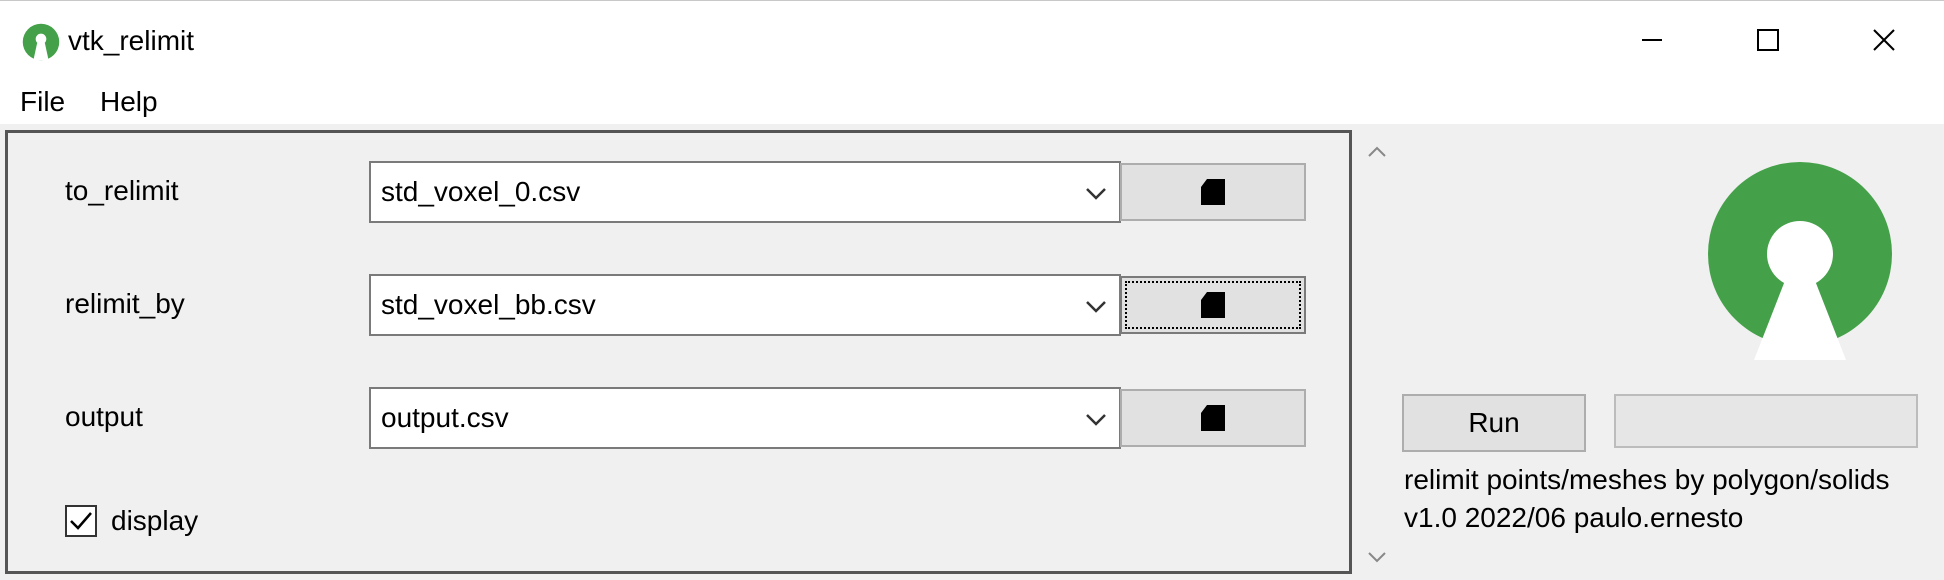 The image size is (1944, 580). I want to click on to-relimit-value: std_voxel_0.csv, so click(481, 191).